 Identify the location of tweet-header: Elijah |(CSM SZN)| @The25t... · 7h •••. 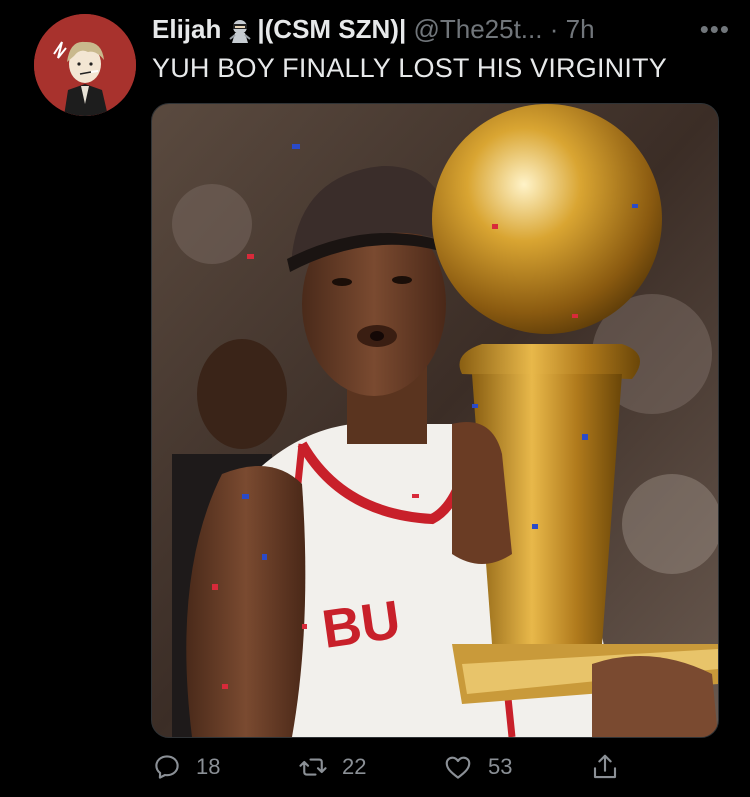
(441, 29).